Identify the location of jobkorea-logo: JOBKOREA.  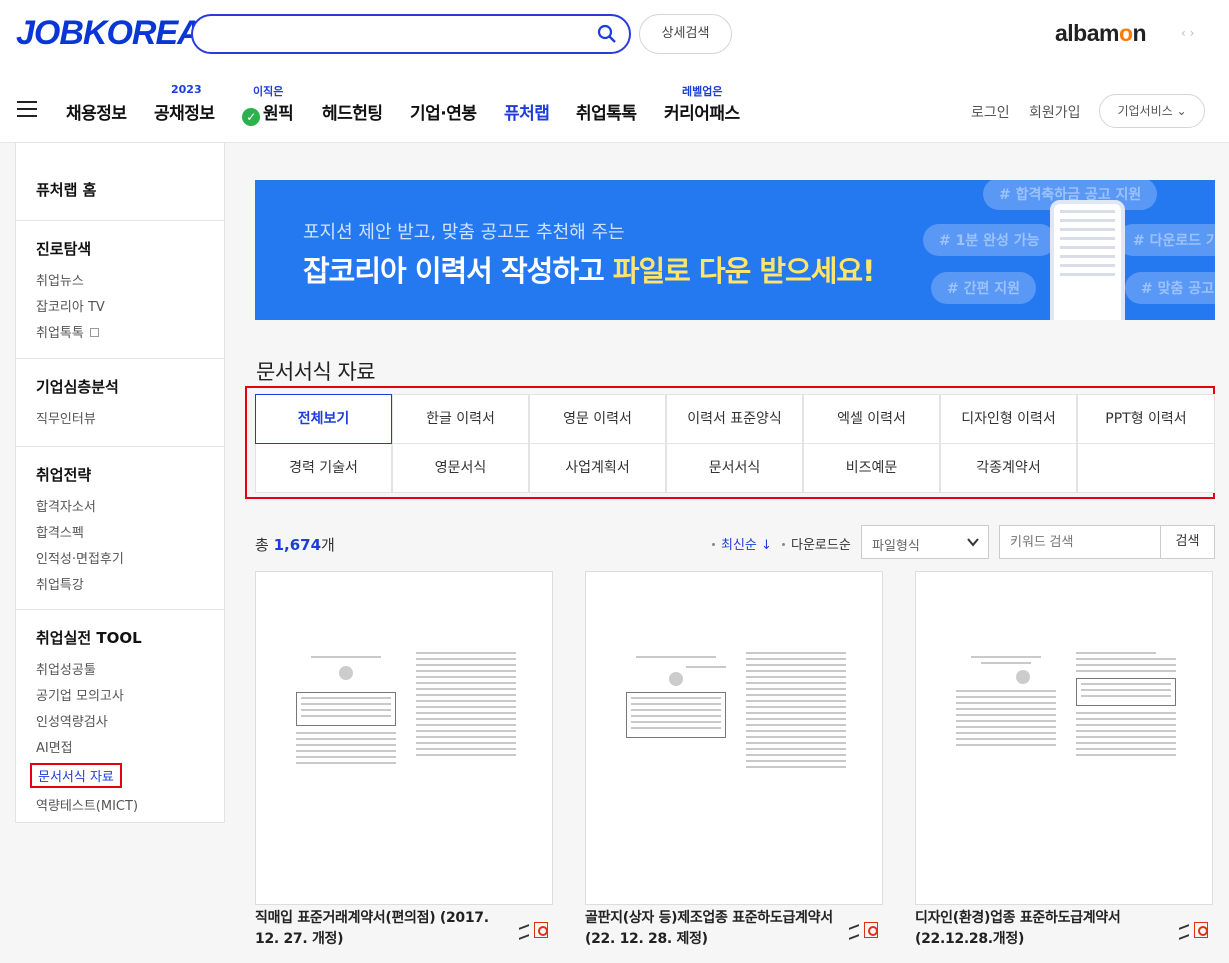
(109, 33).